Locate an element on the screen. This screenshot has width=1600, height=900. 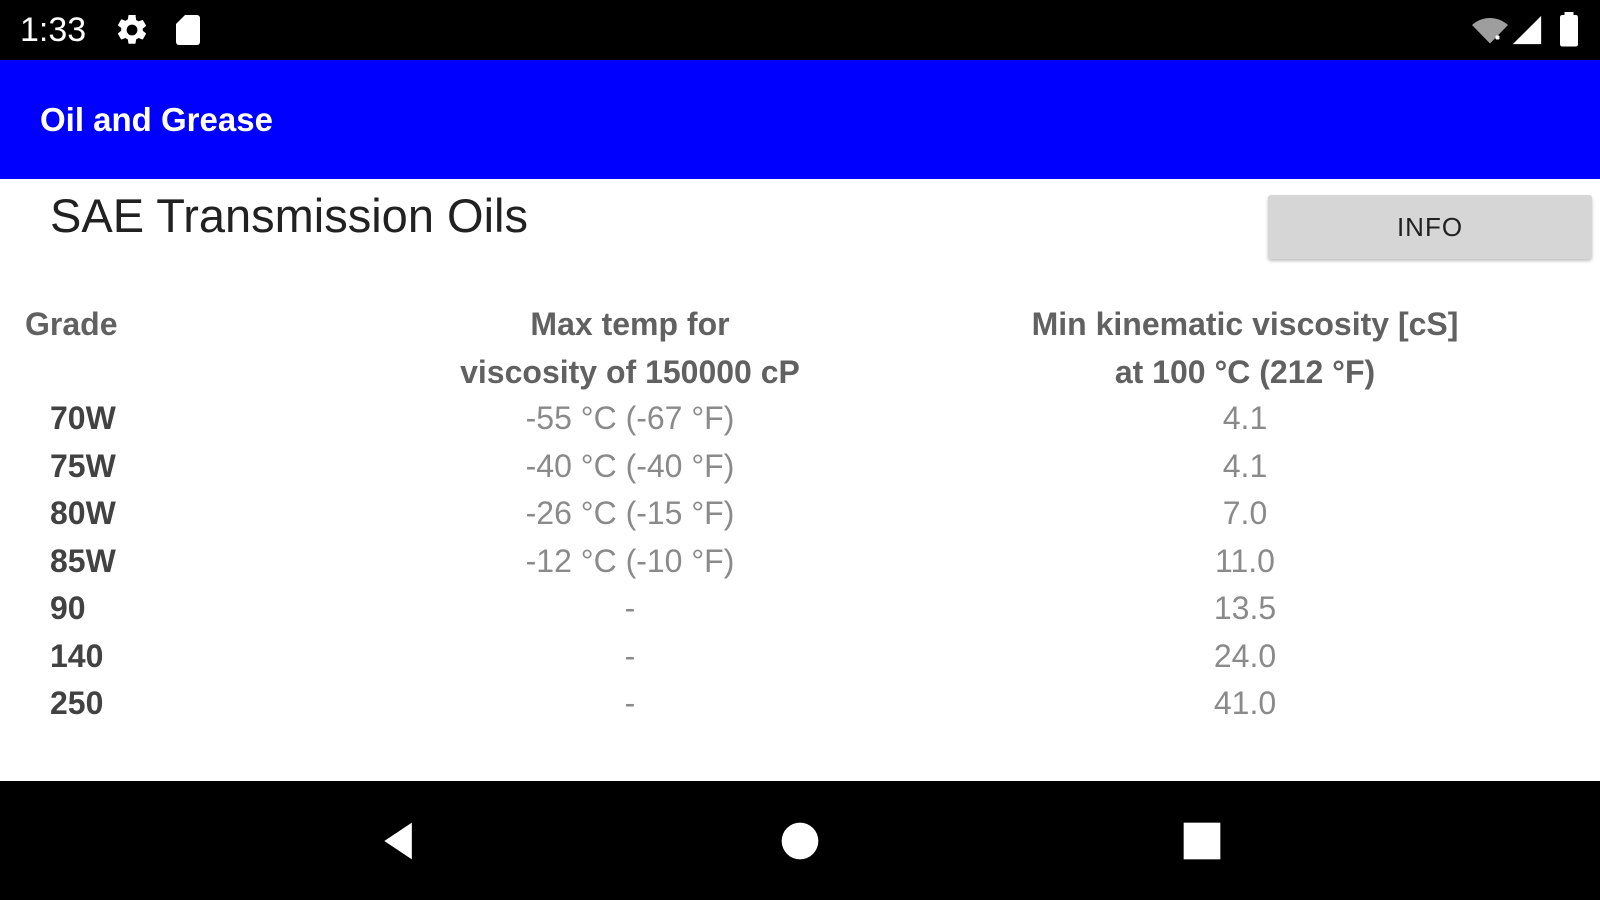
battery-icon is located at coordinates (1569, 30).